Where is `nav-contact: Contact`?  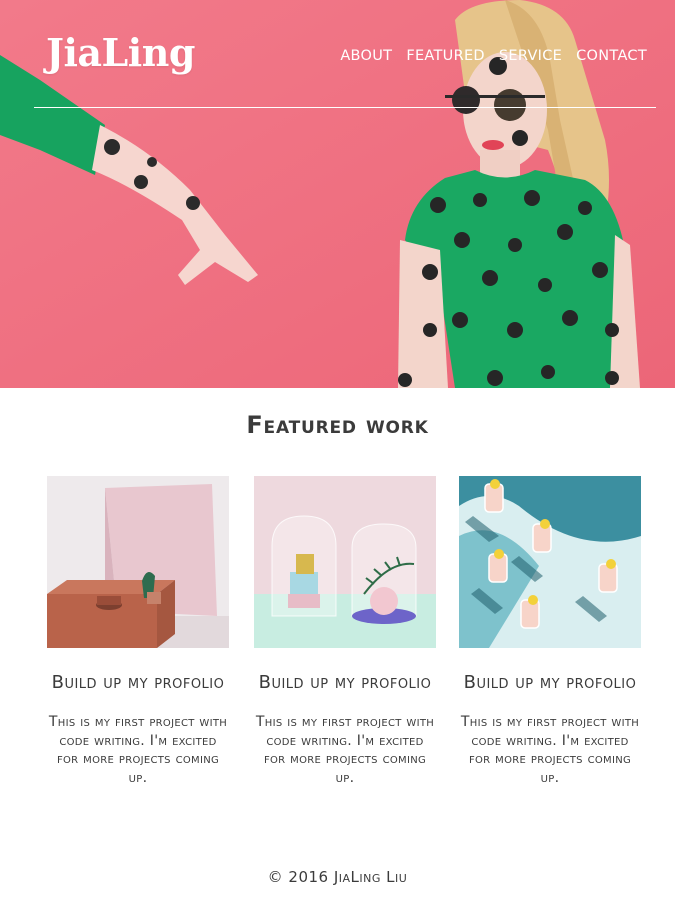 nav-contact: Contact is located at coordinates (611, 56).